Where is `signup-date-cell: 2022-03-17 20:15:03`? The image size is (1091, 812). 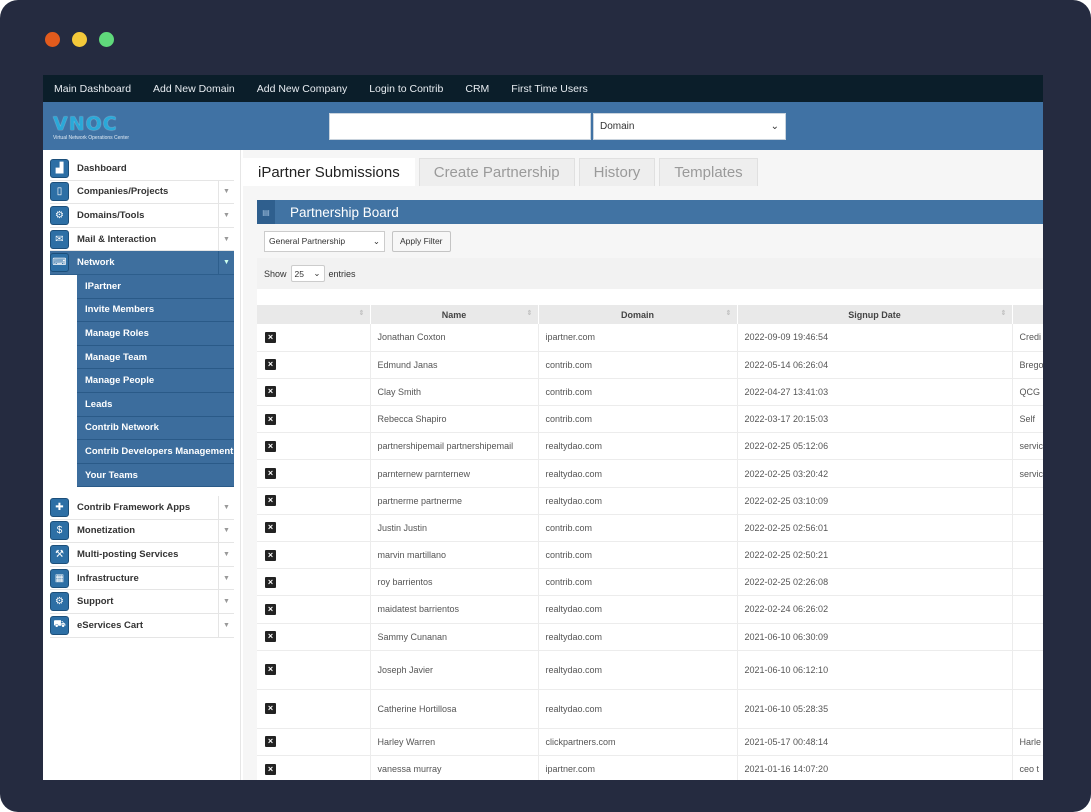 signup-date-cell: 2022-03-17 20:15:03 is located at coordinates (875, 419).